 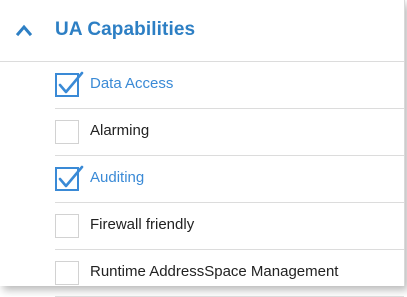 I want to click on capability-label: Alarming, so click(x=120, y=130).